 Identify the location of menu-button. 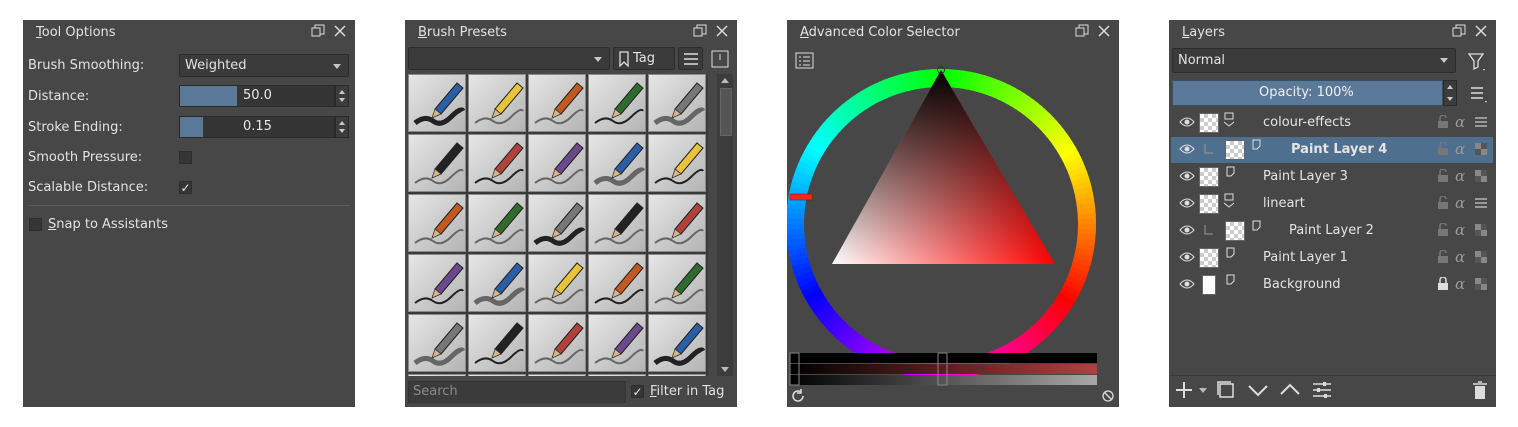
(690, 58).